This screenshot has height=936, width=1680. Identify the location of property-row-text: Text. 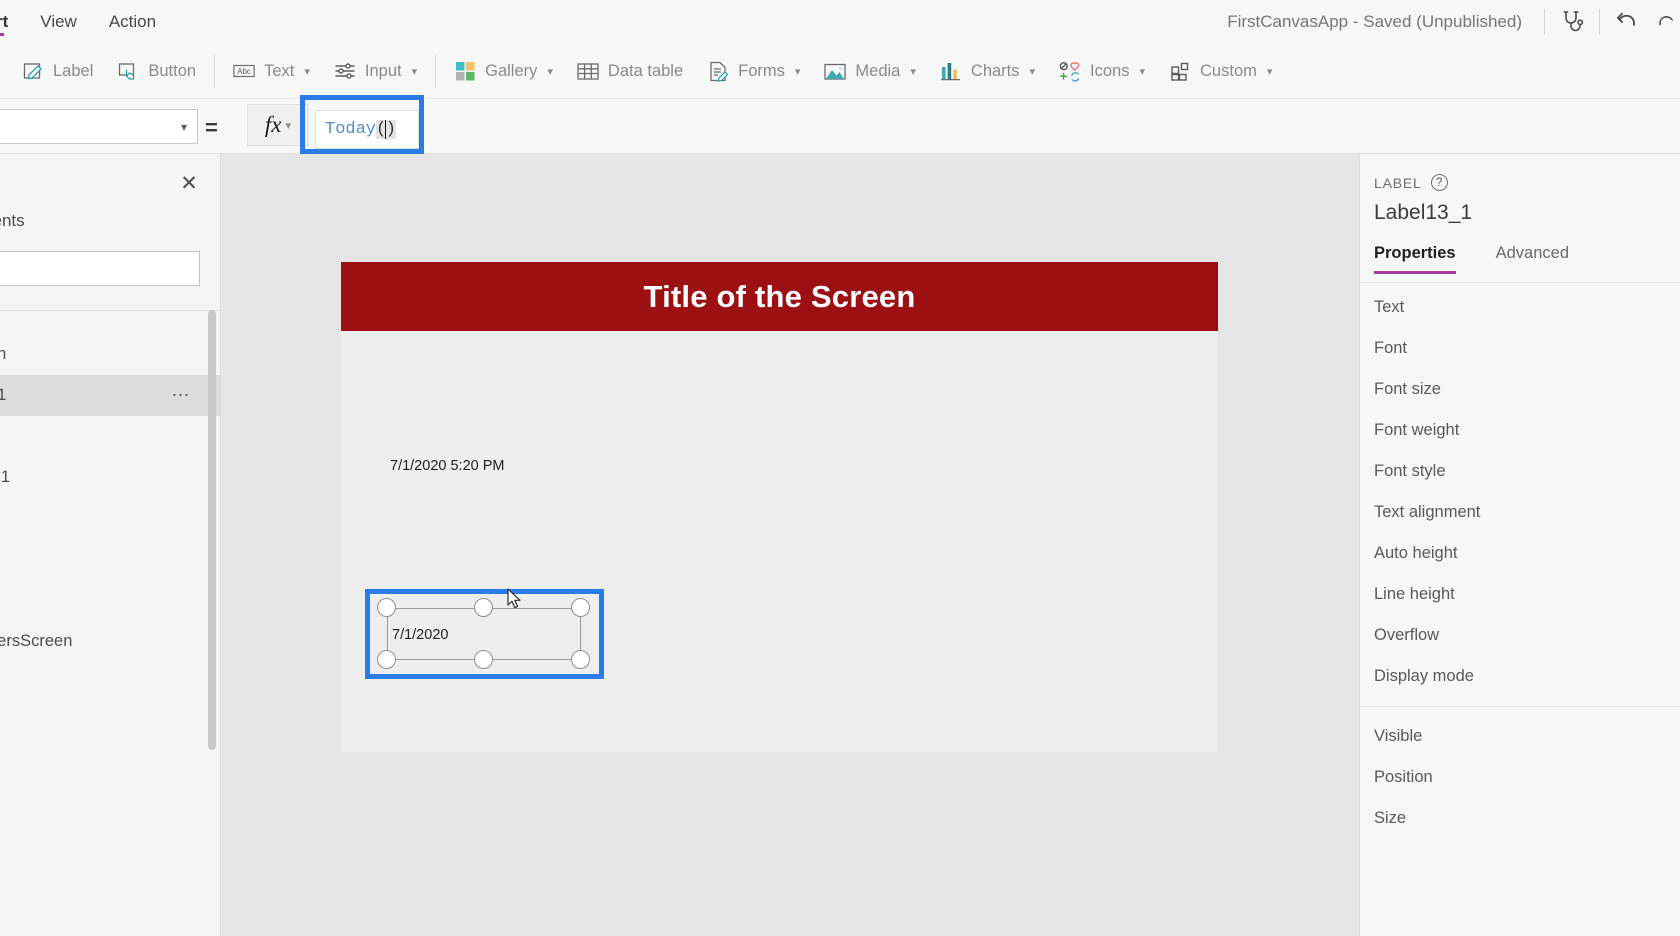
(1520, 307).